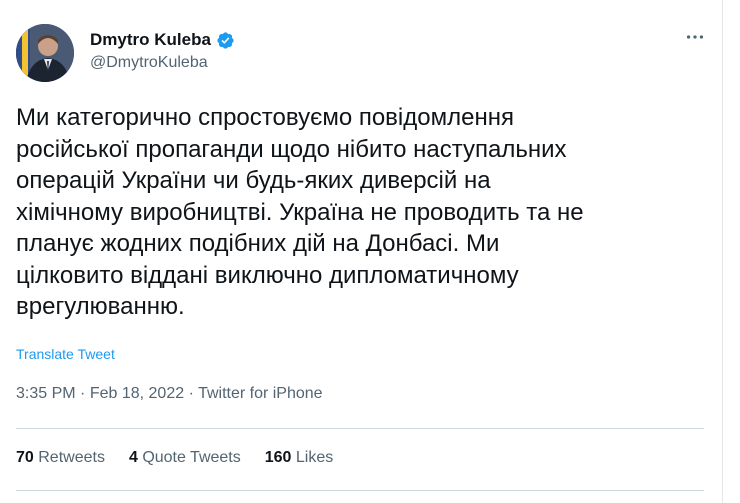 This screenshot has width=740, height=503. Describe the element at coordinates (65, 354) in the screenshot. I see `translate-tweet-link: Translate Tweet` at that location.